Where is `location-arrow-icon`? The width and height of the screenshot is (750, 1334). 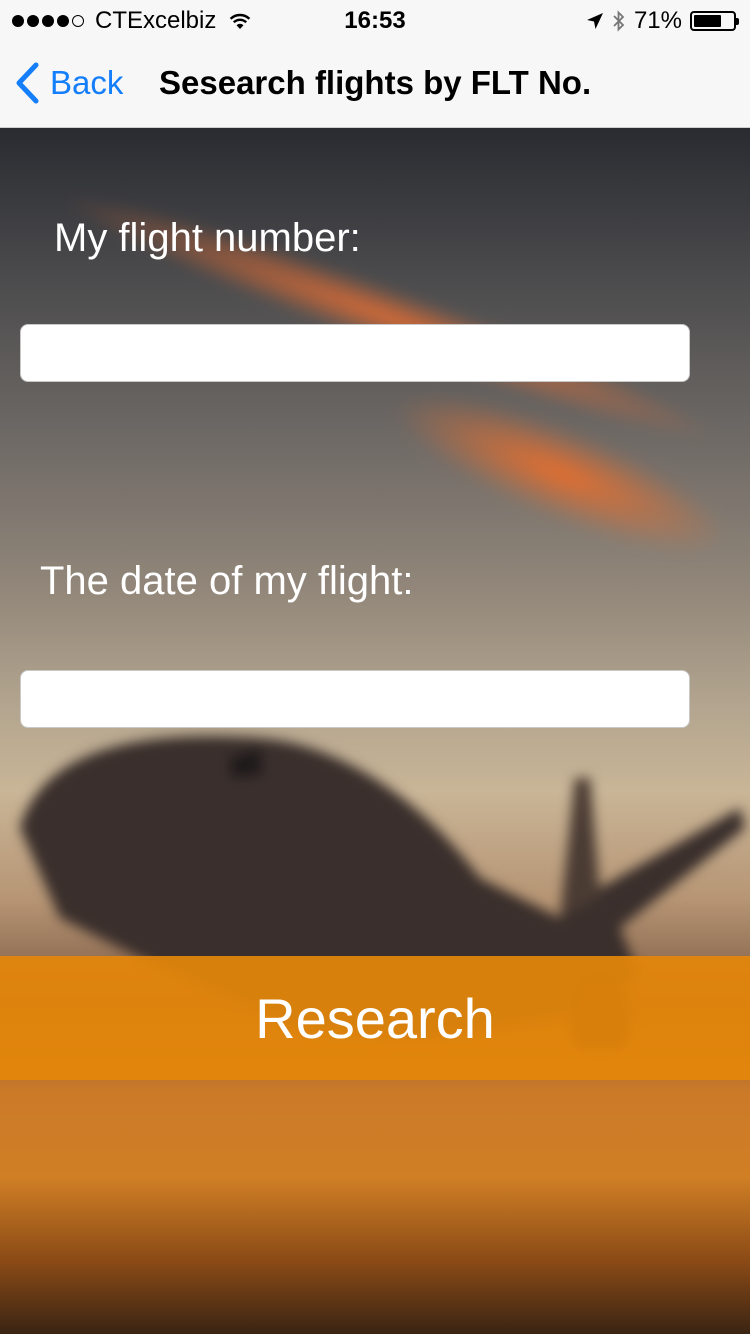 location-arrow-icon is located at coordinates (594, 21).